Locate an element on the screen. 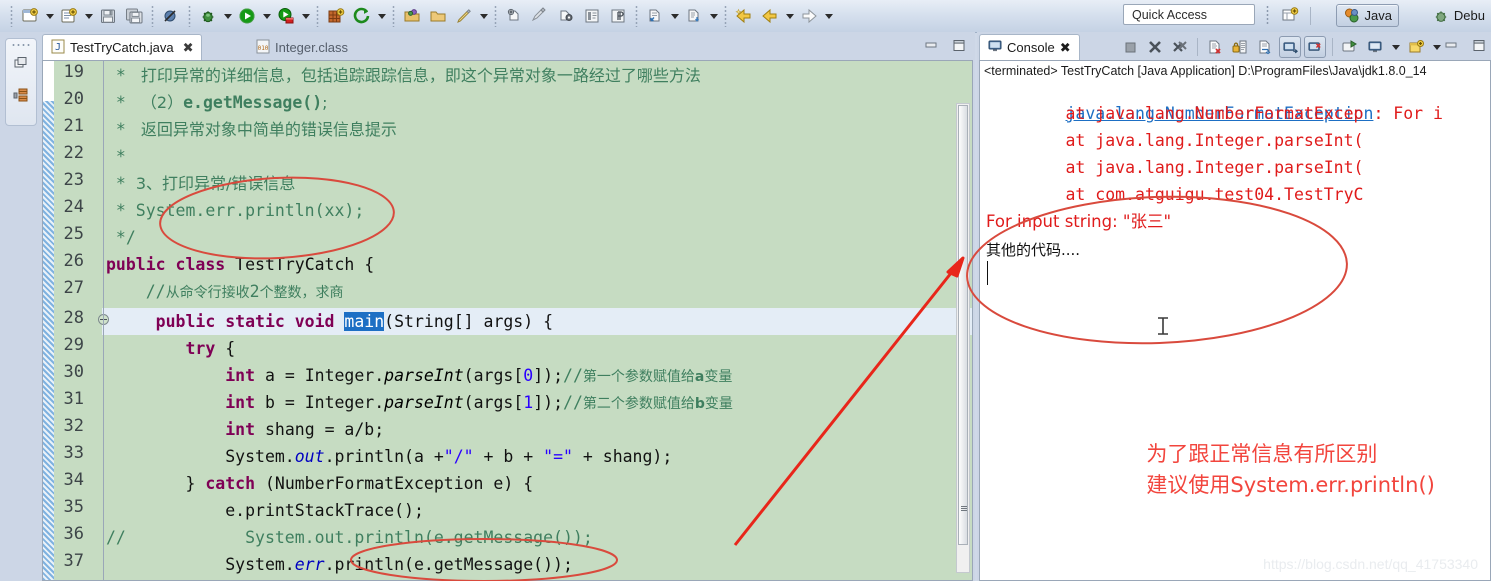 The height and width of the screenshot is (581, 1491). debug-perspective-icon is located at coordinates (1441, 16).